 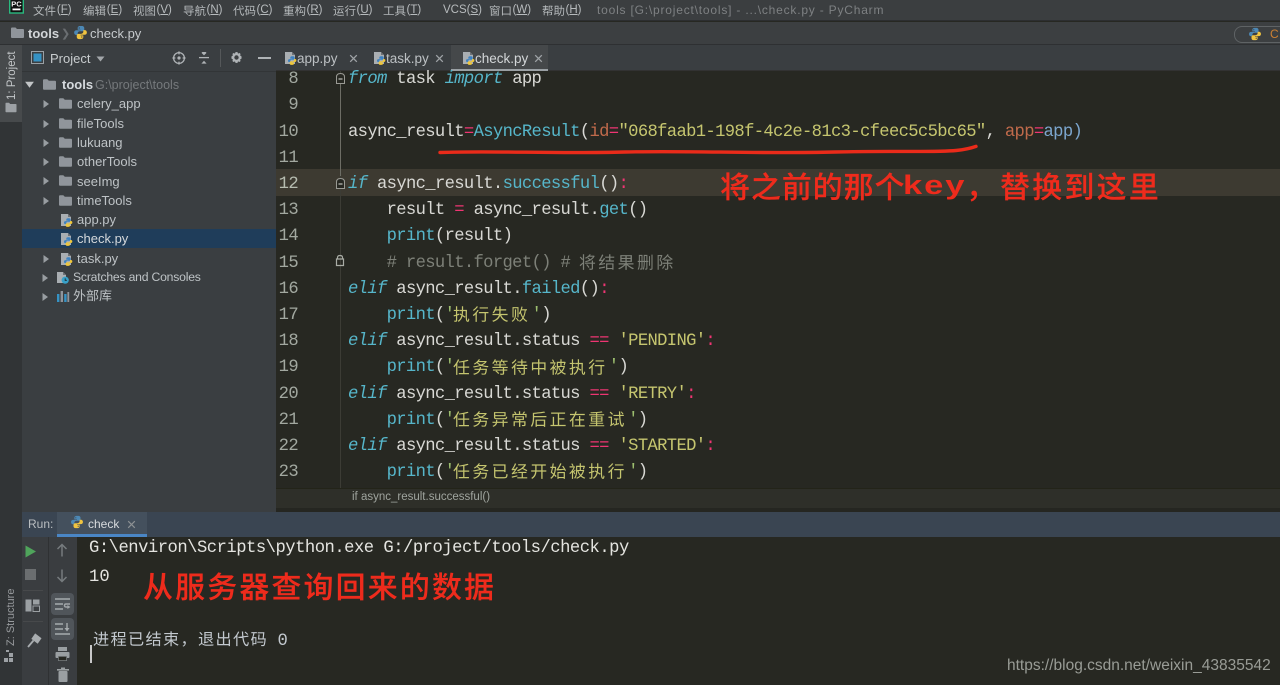 What do you see at coordinates (12, 75) in the screenshot?
I see `svg-text: 1: Project` at bounding box center [12, 75].